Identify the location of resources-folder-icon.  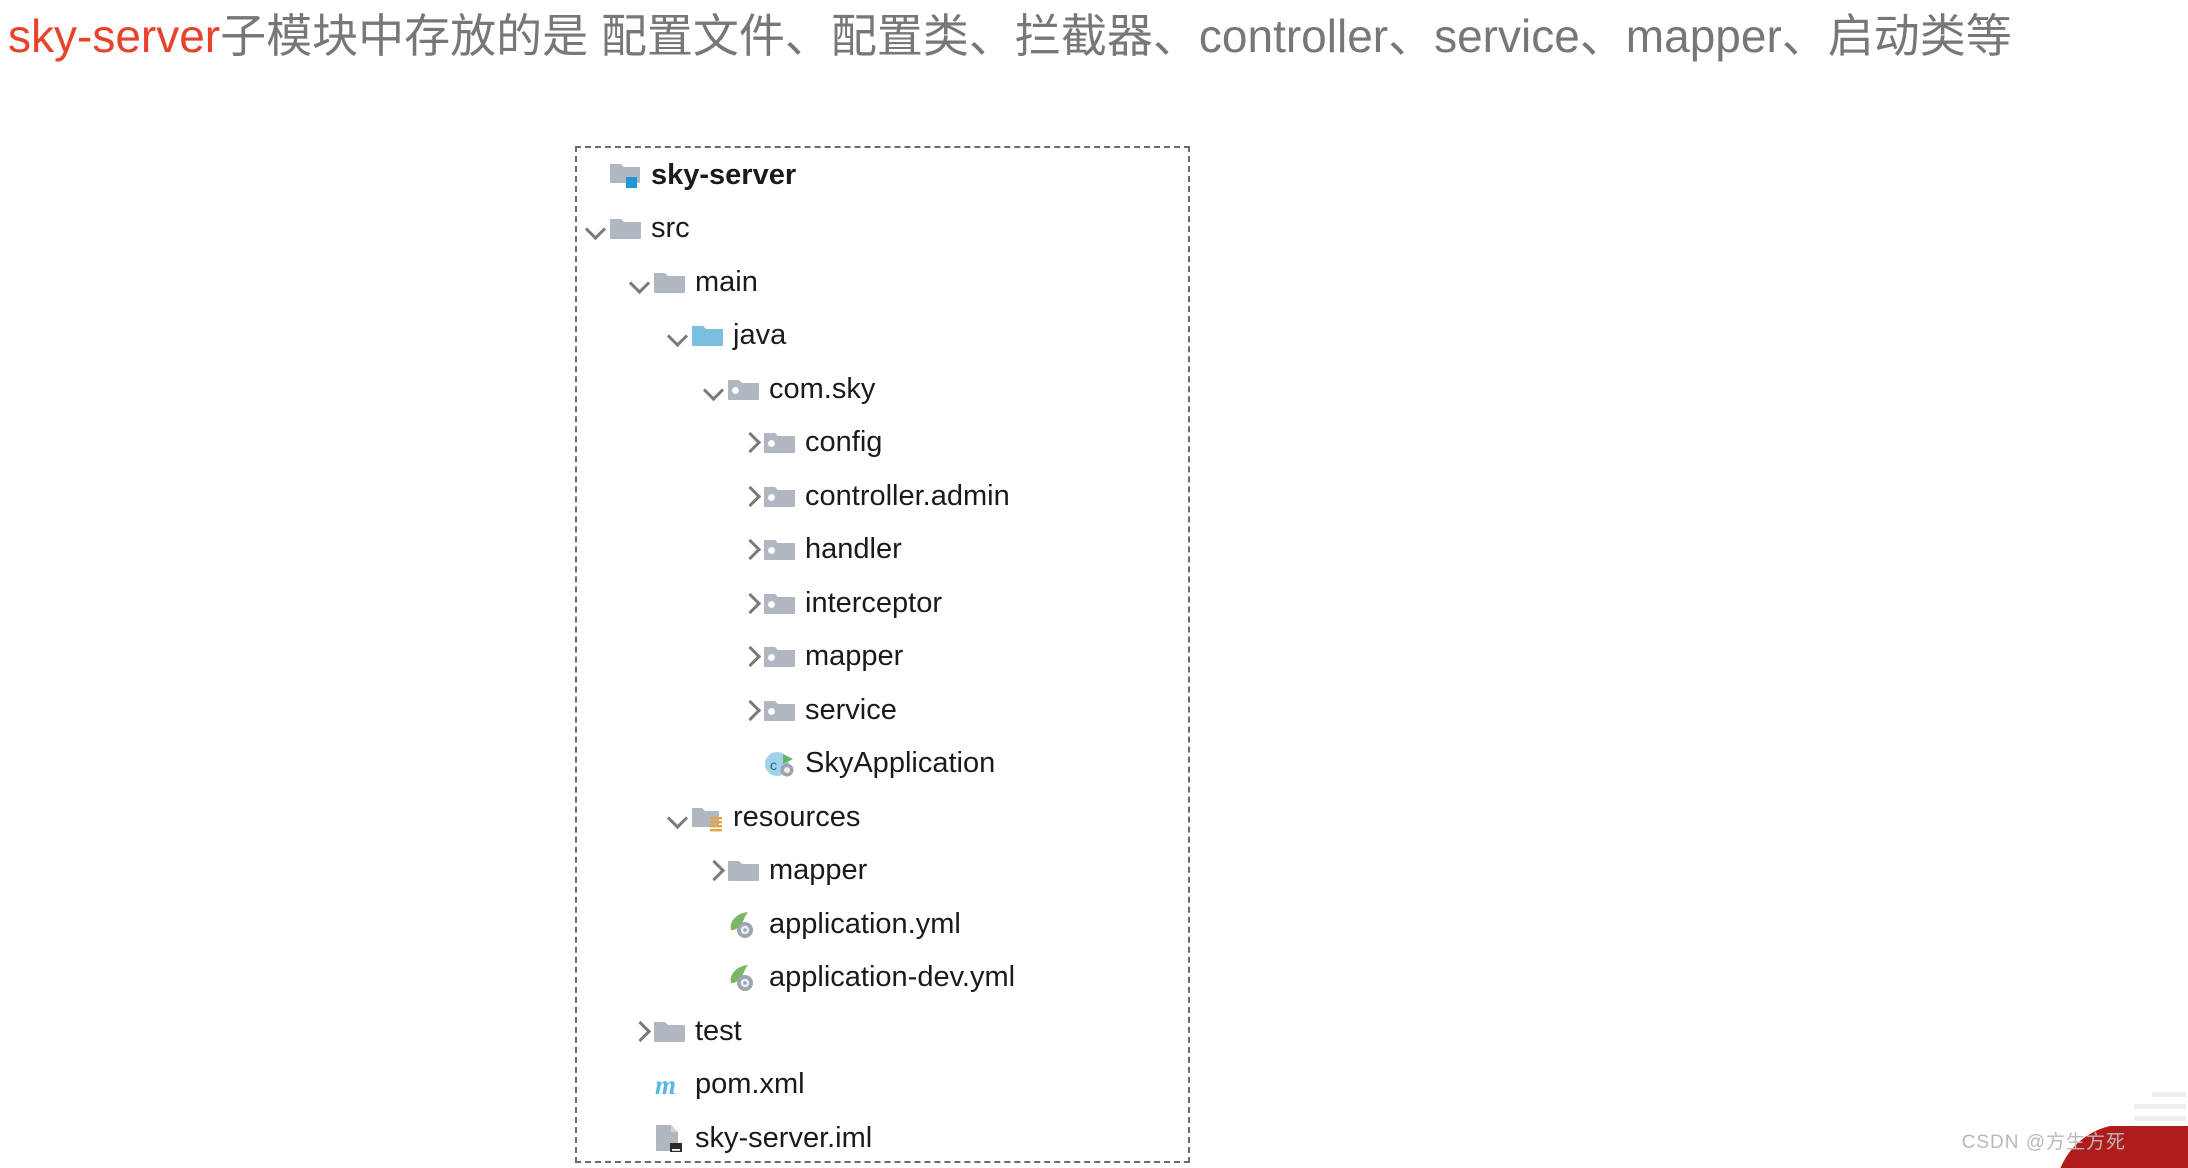
(708, 817).